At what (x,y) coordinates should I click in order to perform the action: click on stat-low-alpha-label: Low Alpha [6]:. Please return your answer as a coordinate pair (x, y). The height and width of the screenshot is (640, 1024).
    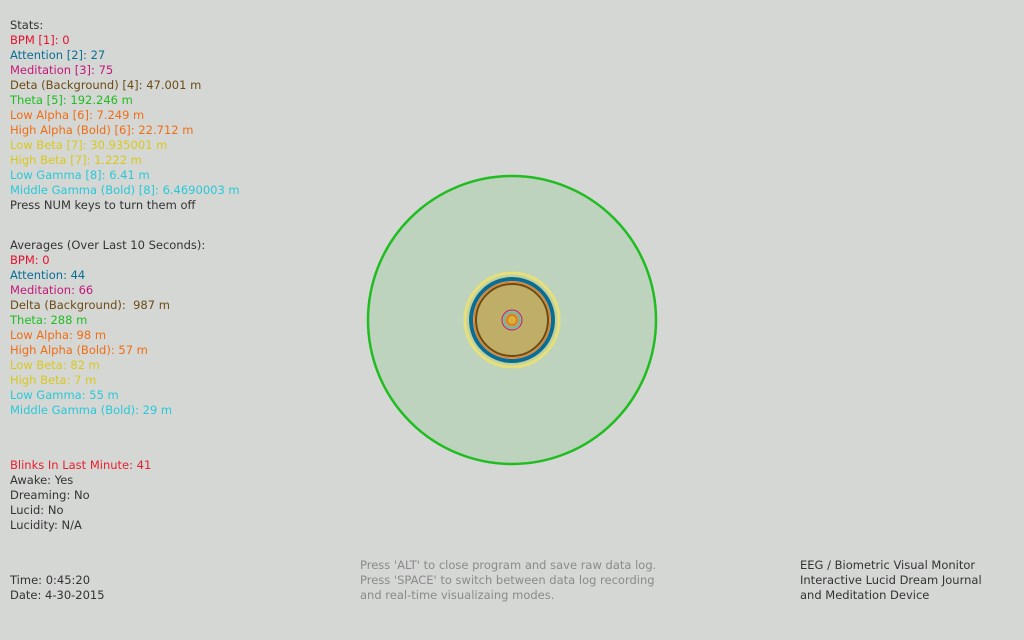
    Looking at the image, I should click on (51, 115).